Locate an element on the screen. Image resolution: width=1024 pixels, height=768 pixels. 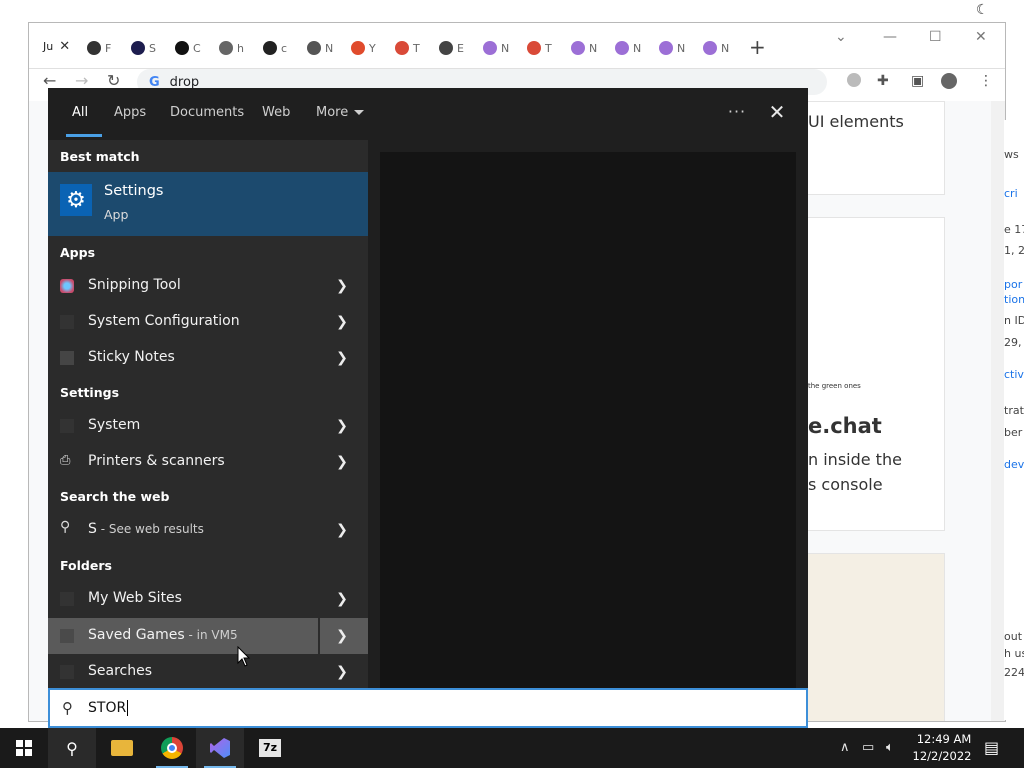
result-web-search: ⚲ S - See web results ❯ is located at coordinates (208, 530).